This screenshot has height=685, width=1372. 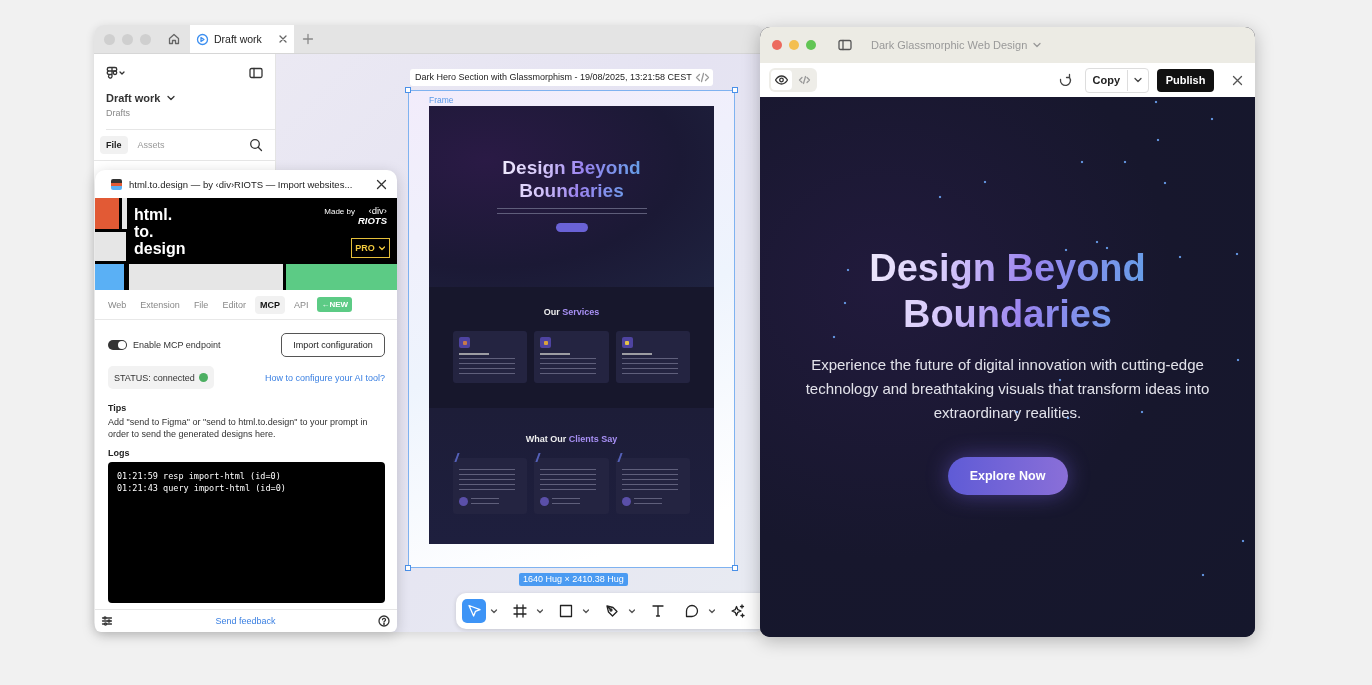 What do you see at coordinates (301, 304) in the screenshot?
I see `plugin-tab: API` at bounding box center [301, 304].